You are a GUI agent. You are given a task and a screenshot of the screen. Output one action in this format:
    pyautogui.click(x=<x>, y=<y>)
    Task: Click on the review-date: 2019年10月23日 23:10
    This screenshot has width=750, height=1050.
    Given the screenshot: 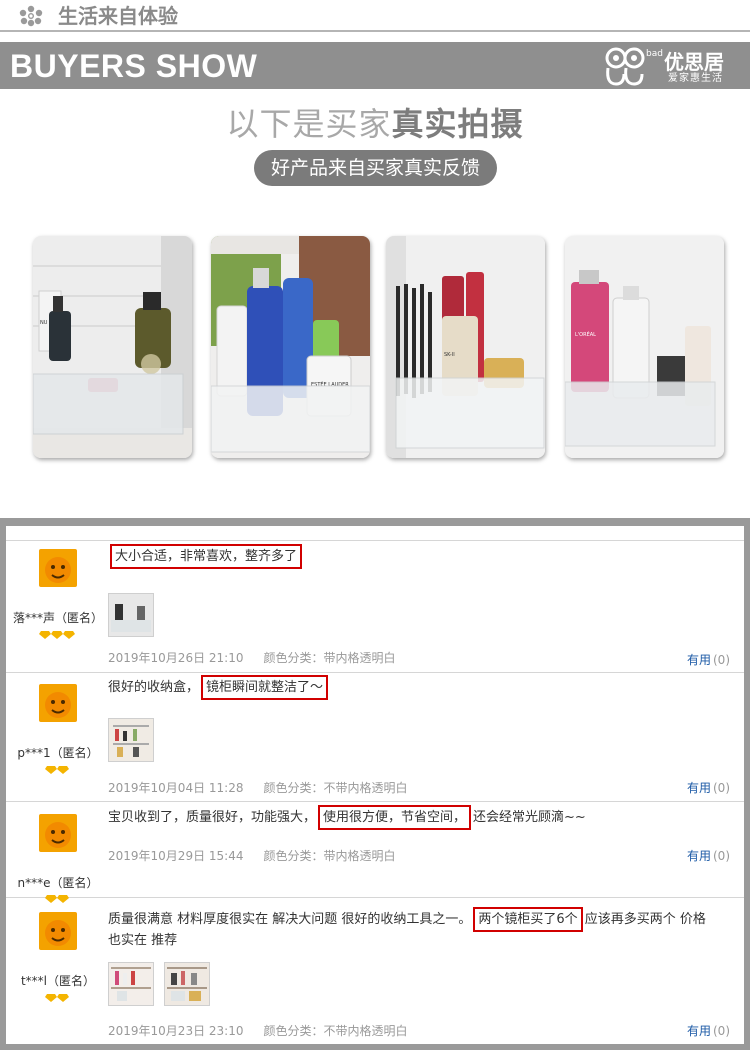 What is the action you would take?
    pyautogui.click(x=176, y=1031)
    